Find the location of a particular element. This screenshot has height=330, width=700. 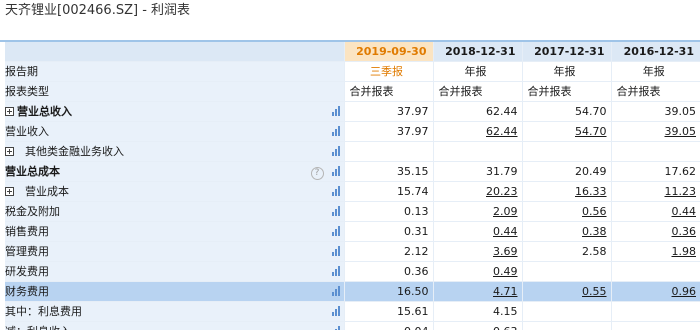

table-row-admin-expenses: 管理费用 2.12 3.69 2.58 1.98 is located at coordinates (352, 251).